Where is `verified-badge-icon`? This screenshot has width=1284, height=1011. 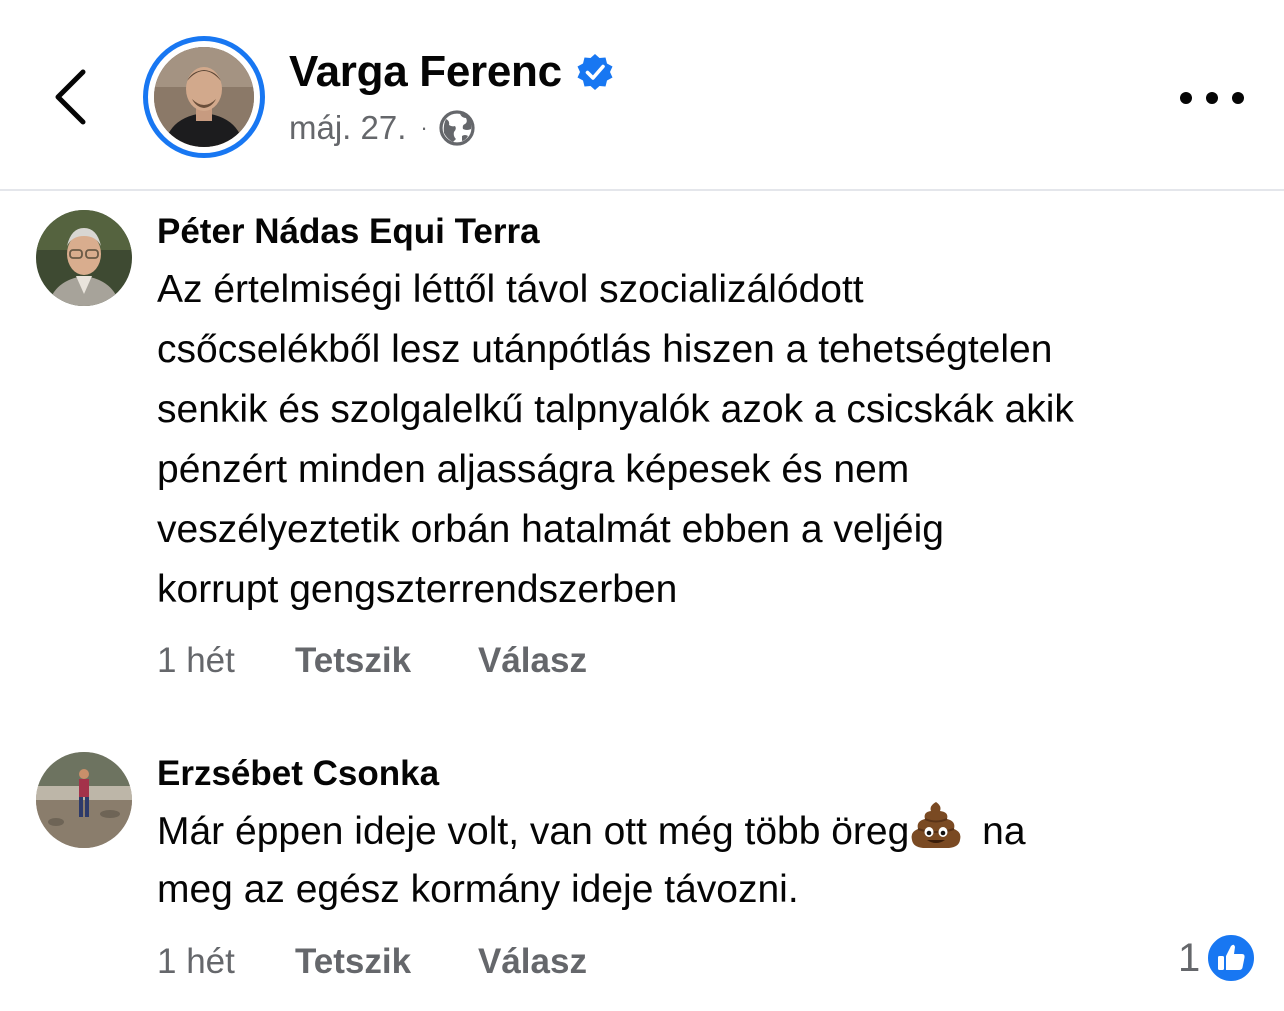 verified-badge-icon is located at coordinates (595, 72).